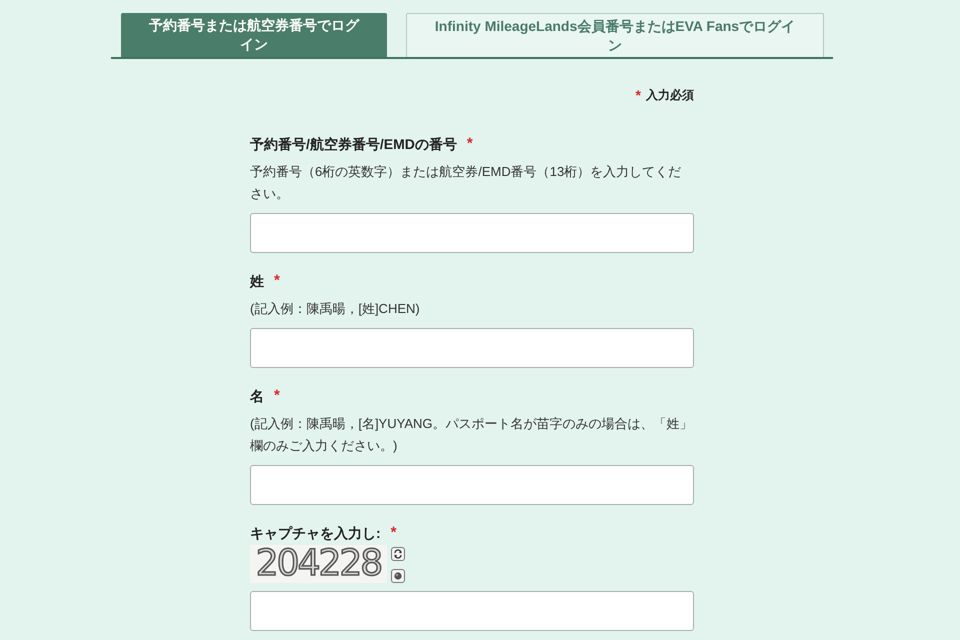  What do you see at coordinates (257, 396) in the screenshot?
I see `field-label: 名` at bounding box center [257, 396].